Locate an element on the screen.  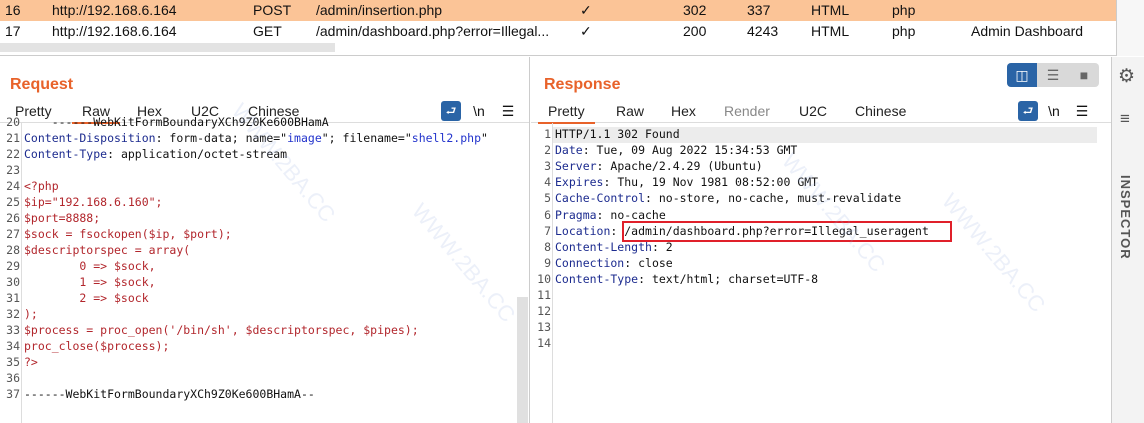
tab-hex: Hex is located at coordinates (683, 111).